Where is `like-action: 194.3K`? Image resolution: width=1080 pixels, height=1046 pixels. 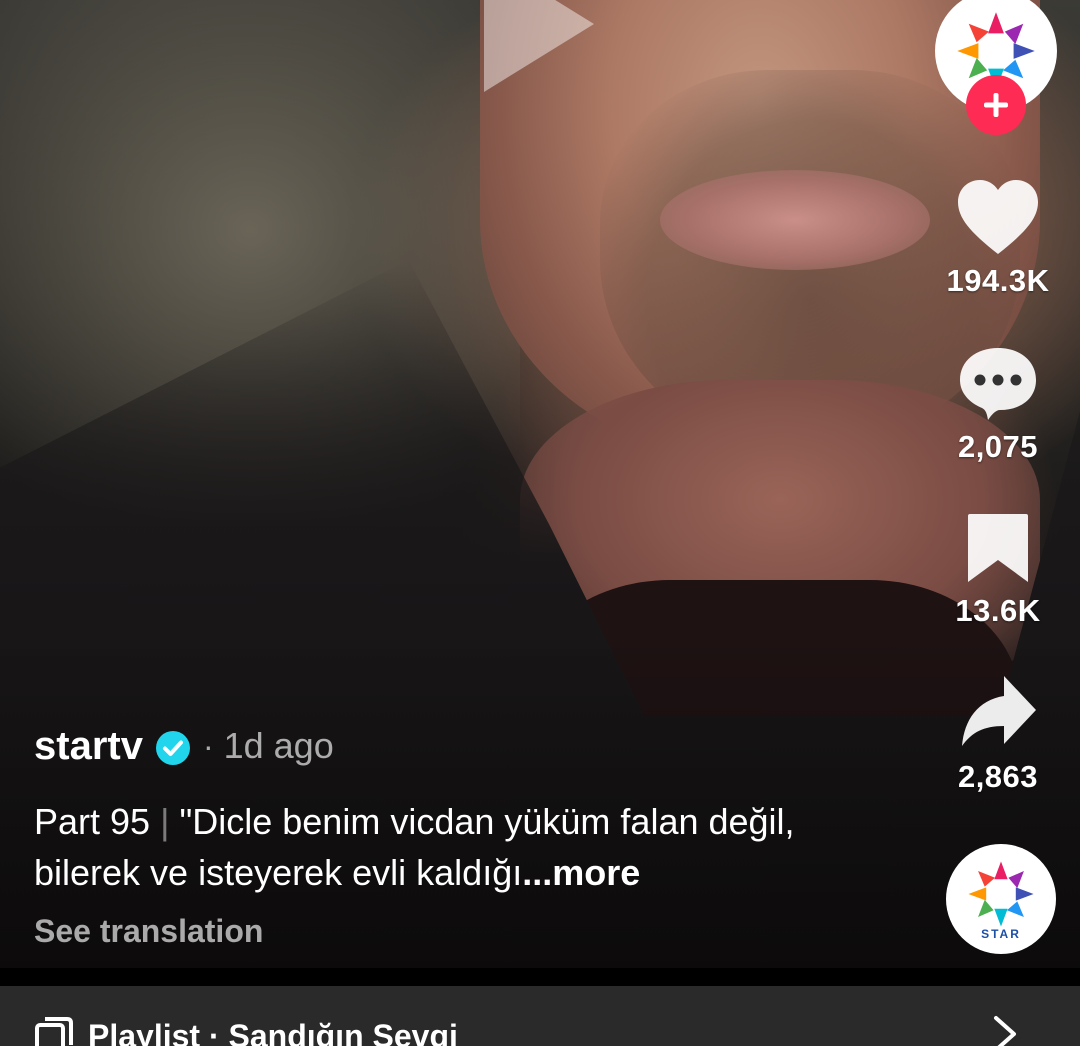
like-action: 194.3K is located at coordinates (998, 238).